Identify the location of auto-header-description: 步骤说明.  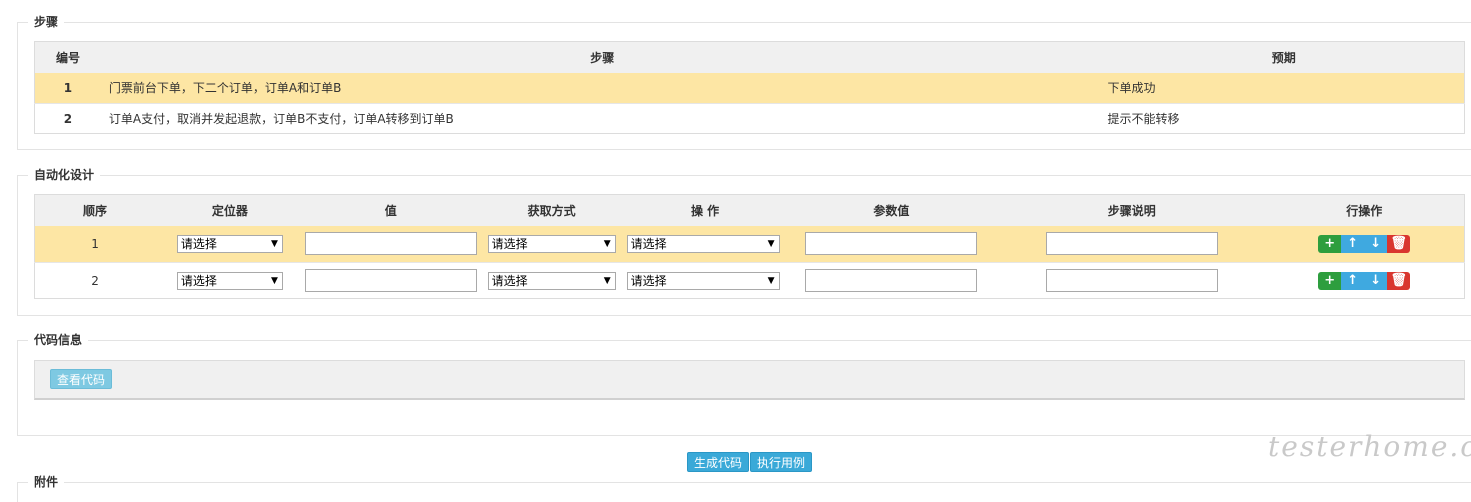
(1132, 210).